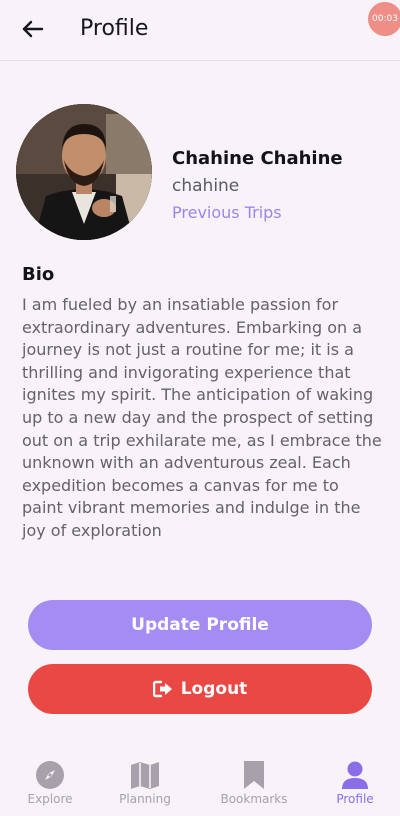  What do you see at coordinates (84, 172) in the screenshot?
I see `avatar` at bounding box center [84, 172].